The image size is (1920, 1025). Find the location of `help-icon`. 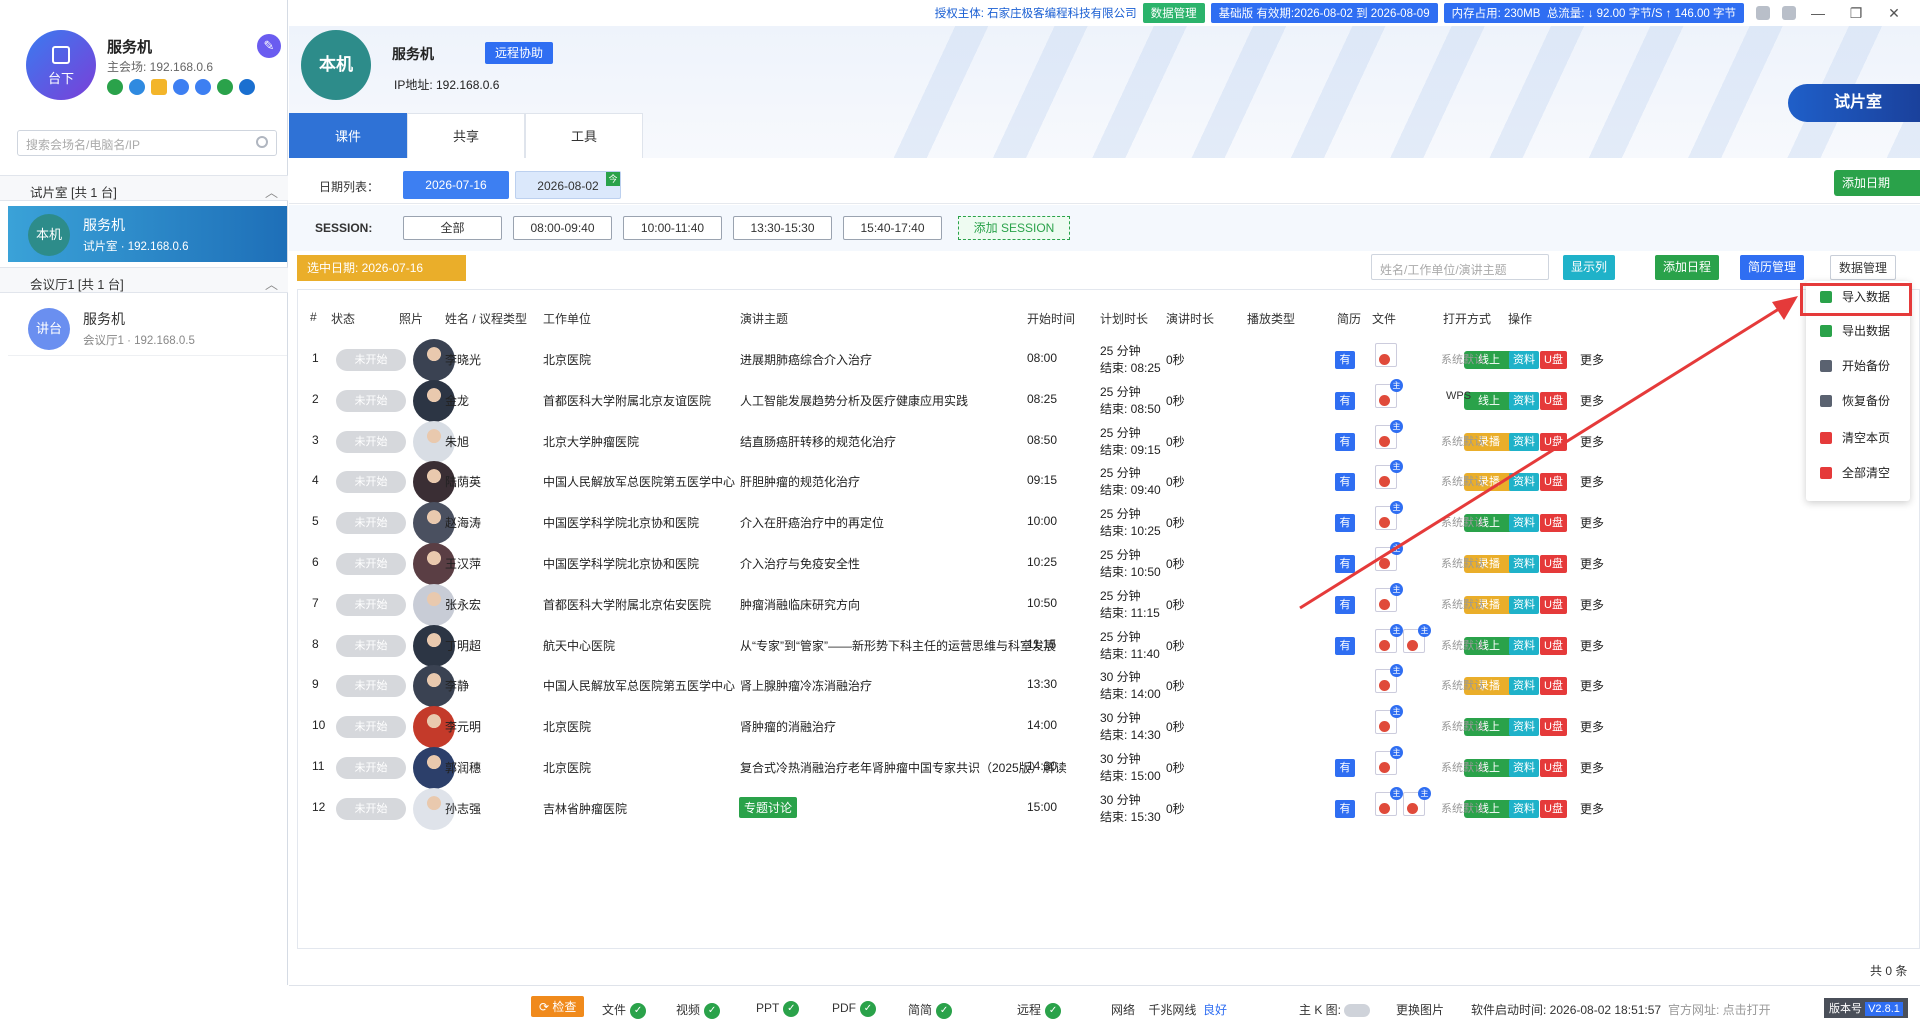

help-icon is located at coordinates (1763, 13).